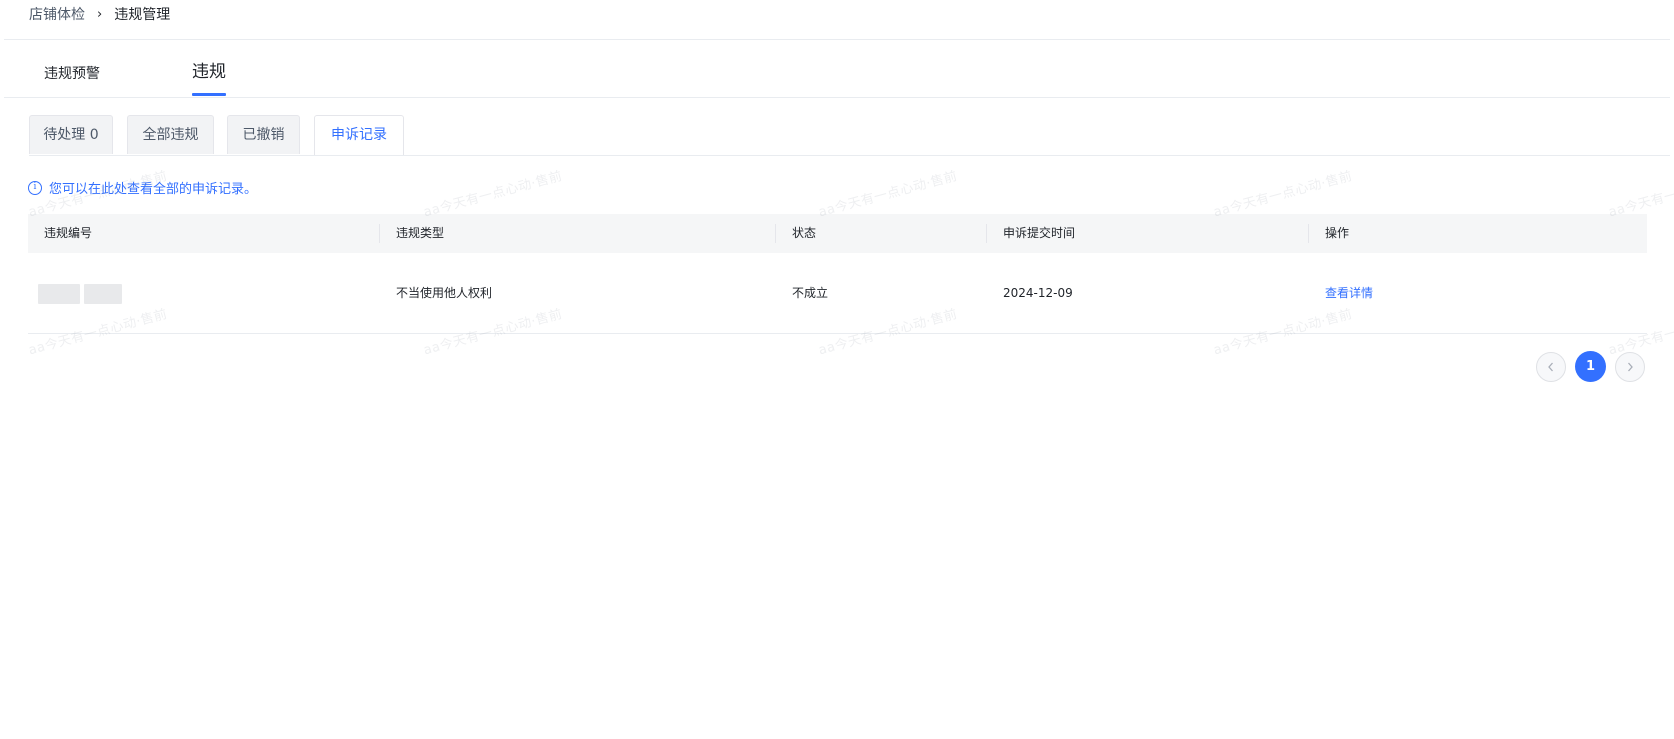 This screenshot has height=739, width=1674. Describe the element at coordinates (170, 134) in the screenshot. I see `subtab-all-violations: 全部违规` at that location.